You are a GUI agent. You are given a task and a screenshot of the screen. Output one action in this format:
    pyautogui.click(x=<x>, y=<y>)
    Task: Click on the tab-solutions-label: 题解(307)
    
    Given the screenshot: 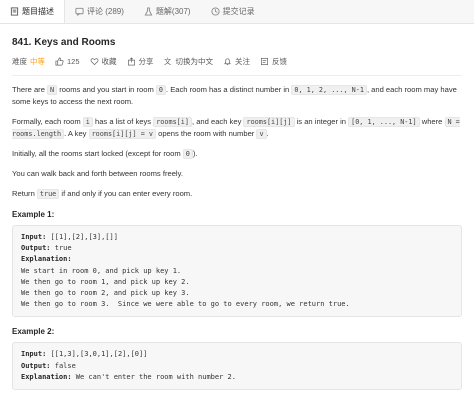 What is the action you would take?
    pyautogui.click(x=173, y=11)
    